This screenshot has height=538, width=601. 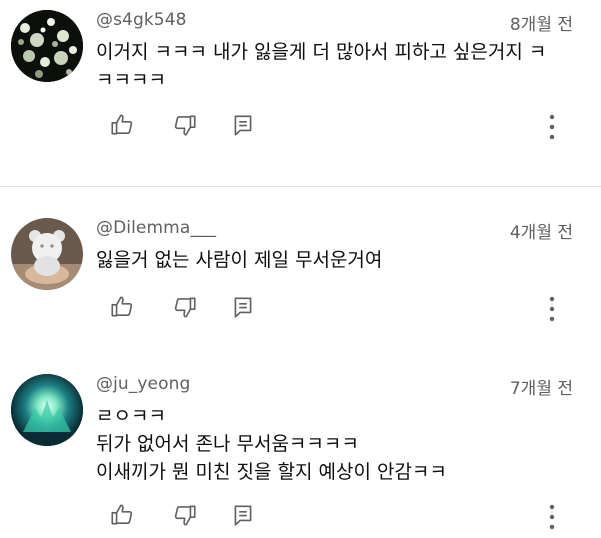 I want to click on comment-timestamp: 7개월 전, so click(x=541, y=386).